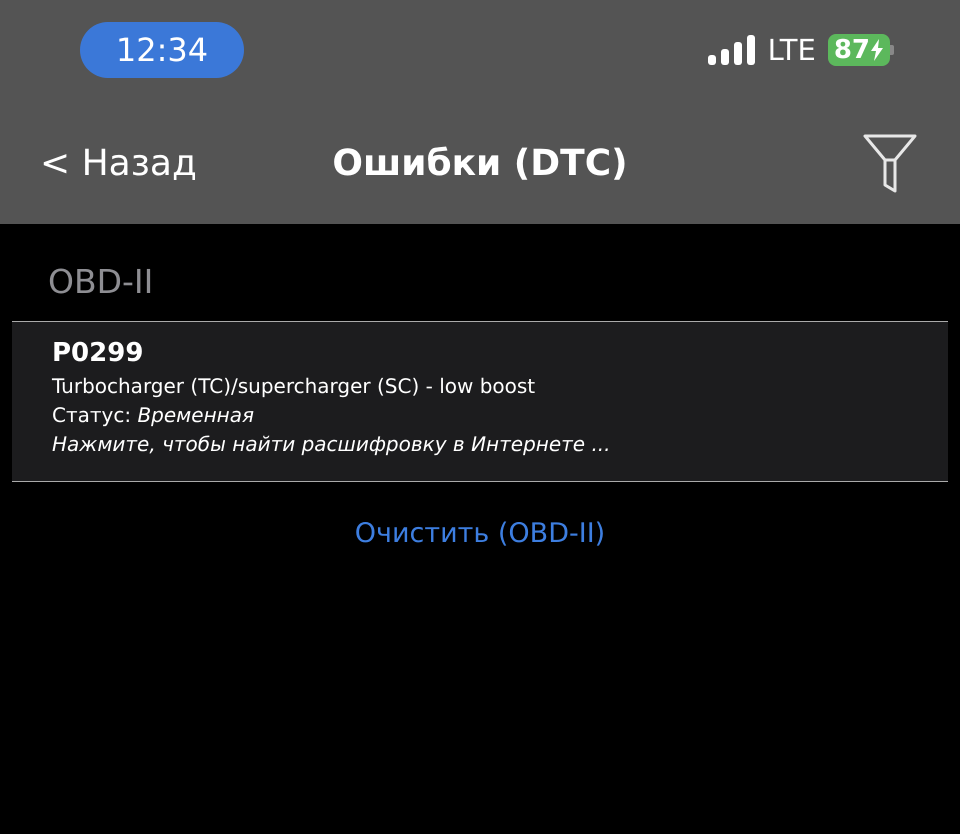  Describe the element at coordinates (480, 163) in the screenshot. I see `screen-title: Ошибки (DTC)` at that location.